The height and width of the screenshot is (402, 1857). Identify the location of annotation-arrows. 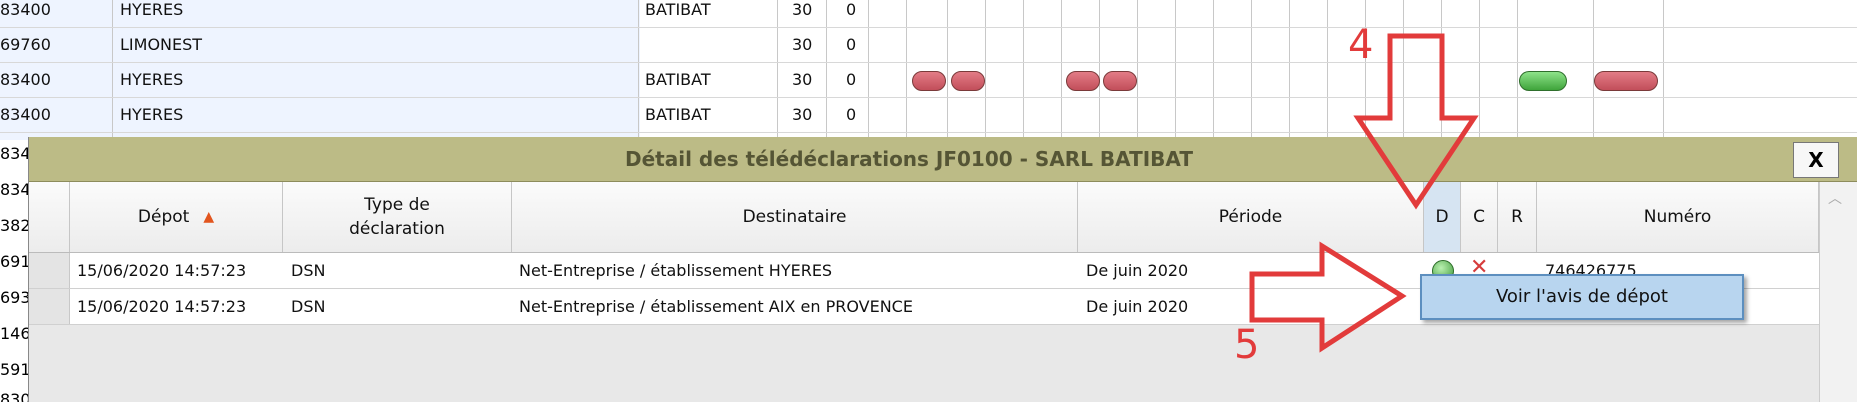
(1364, 193).